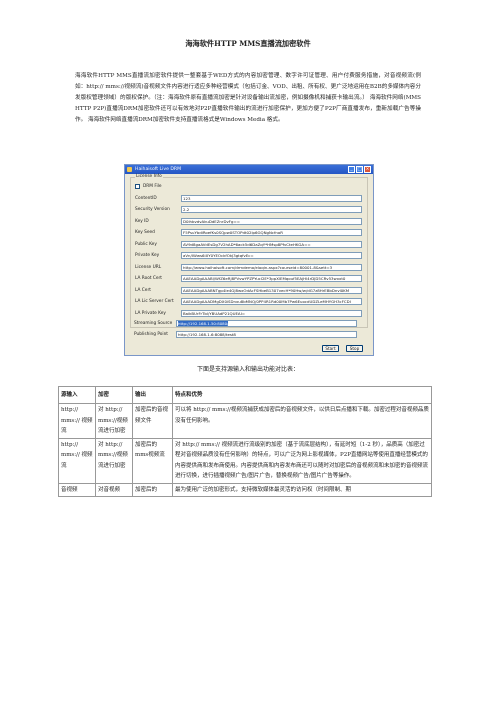 The width and height of the screenshot is (496, 702). I want to click on table-cell: 加密后的, so click(152, 489).